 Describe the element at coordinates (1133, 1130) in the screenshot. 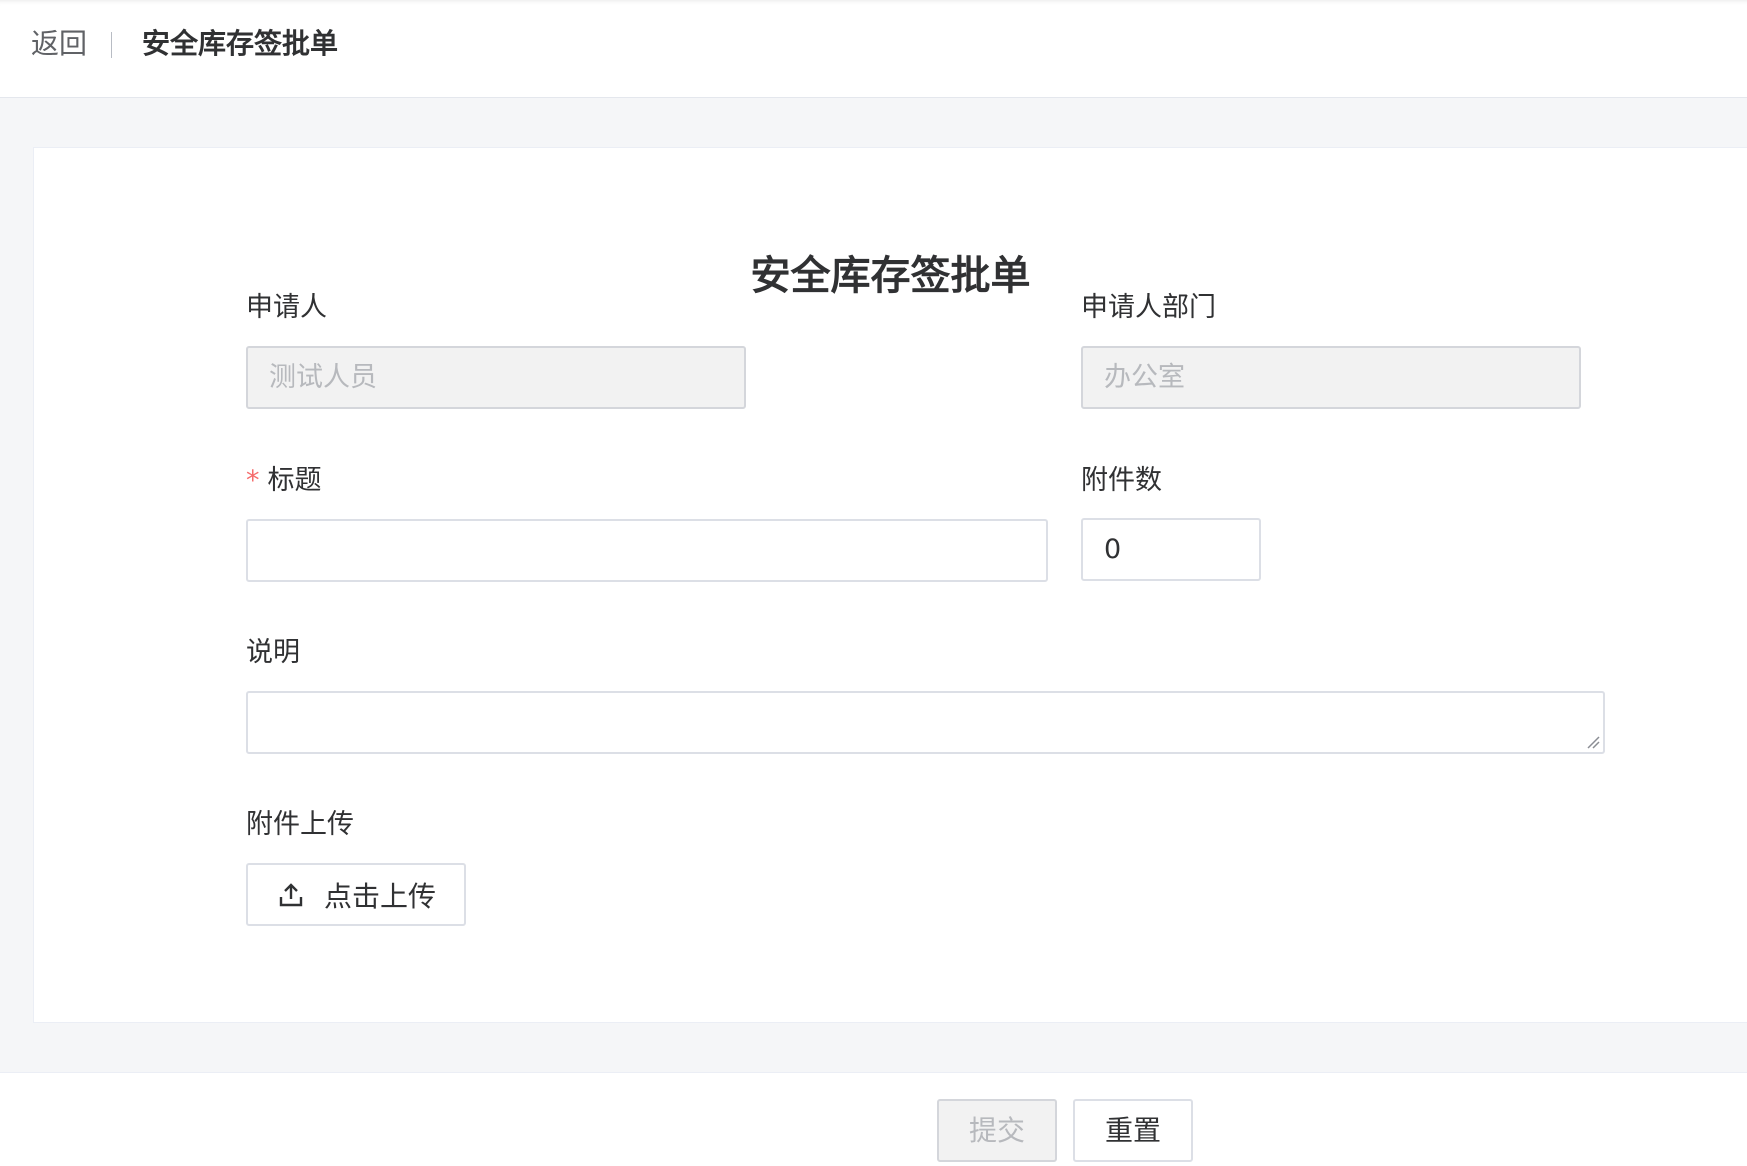

I see `reset-button: 重置` at that location.